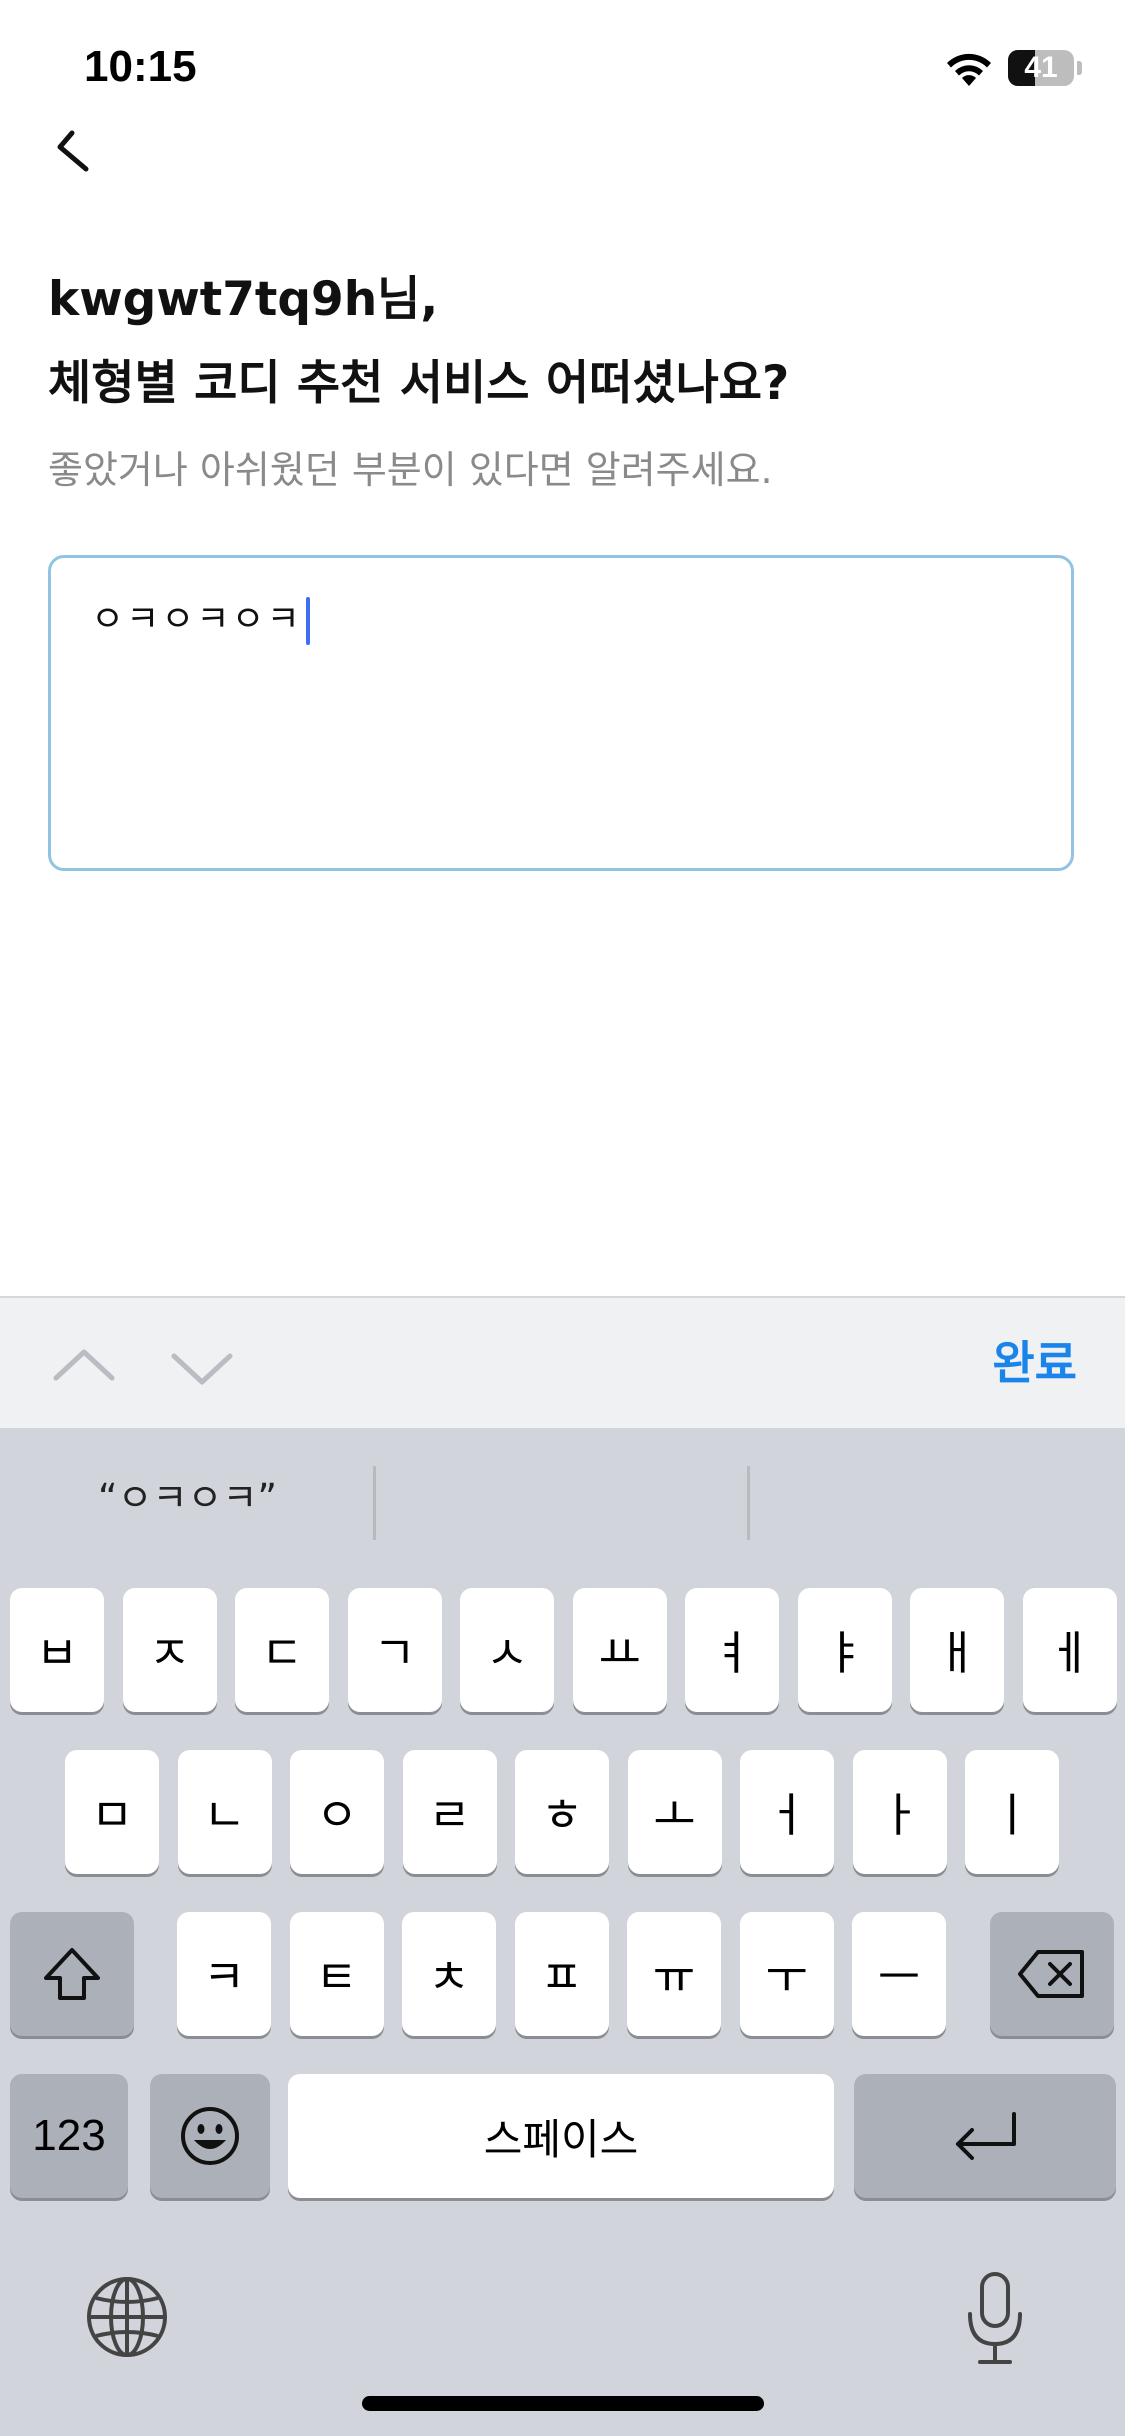 The height and width of the screenshot is (2436, 1125). I want to click on chevron-left-icon, so click(73, 151).